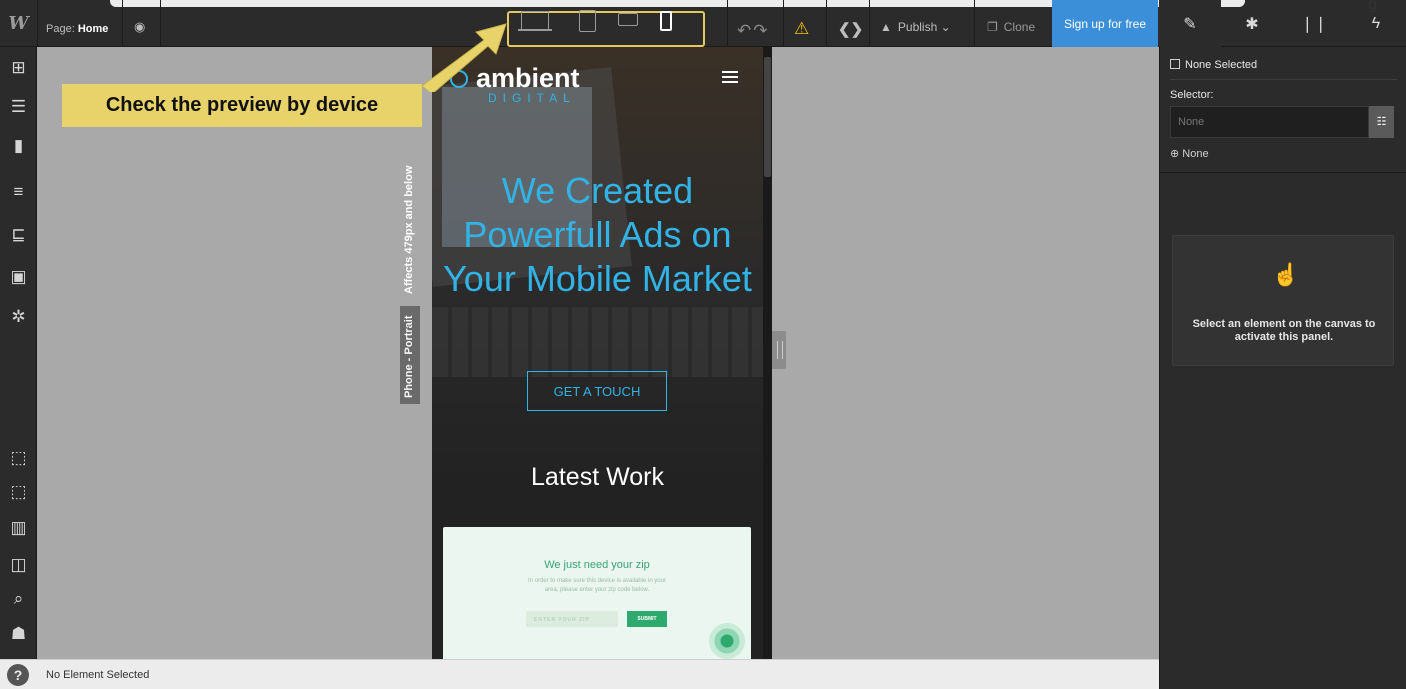  What do you see at coordinates (730, 77) in the screenshot?
I see `menu-icon` at bounding box center [730, 77].